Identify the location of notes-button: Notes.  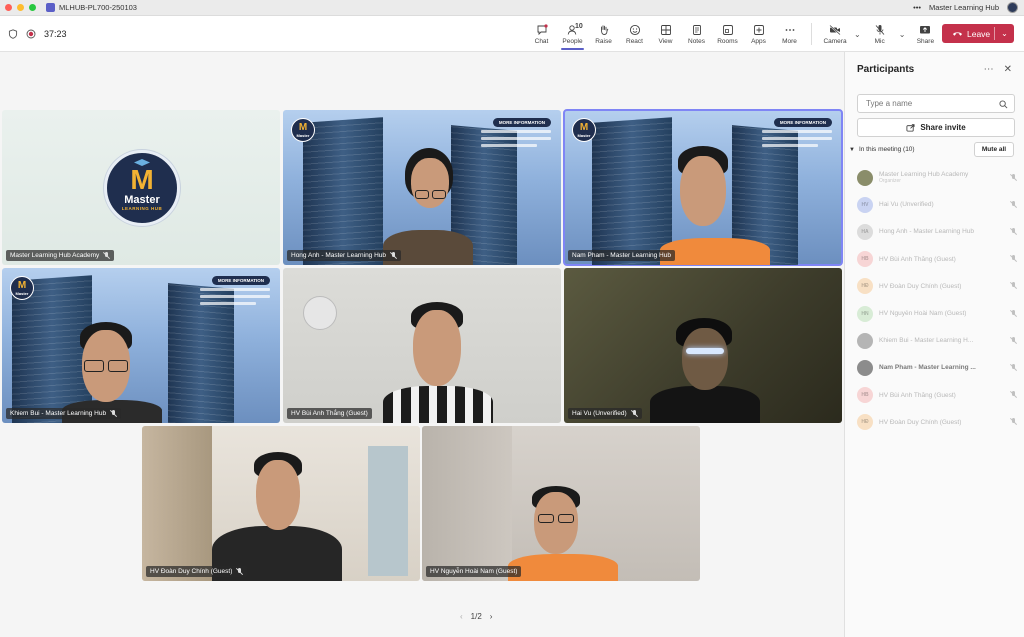
(696, 34).